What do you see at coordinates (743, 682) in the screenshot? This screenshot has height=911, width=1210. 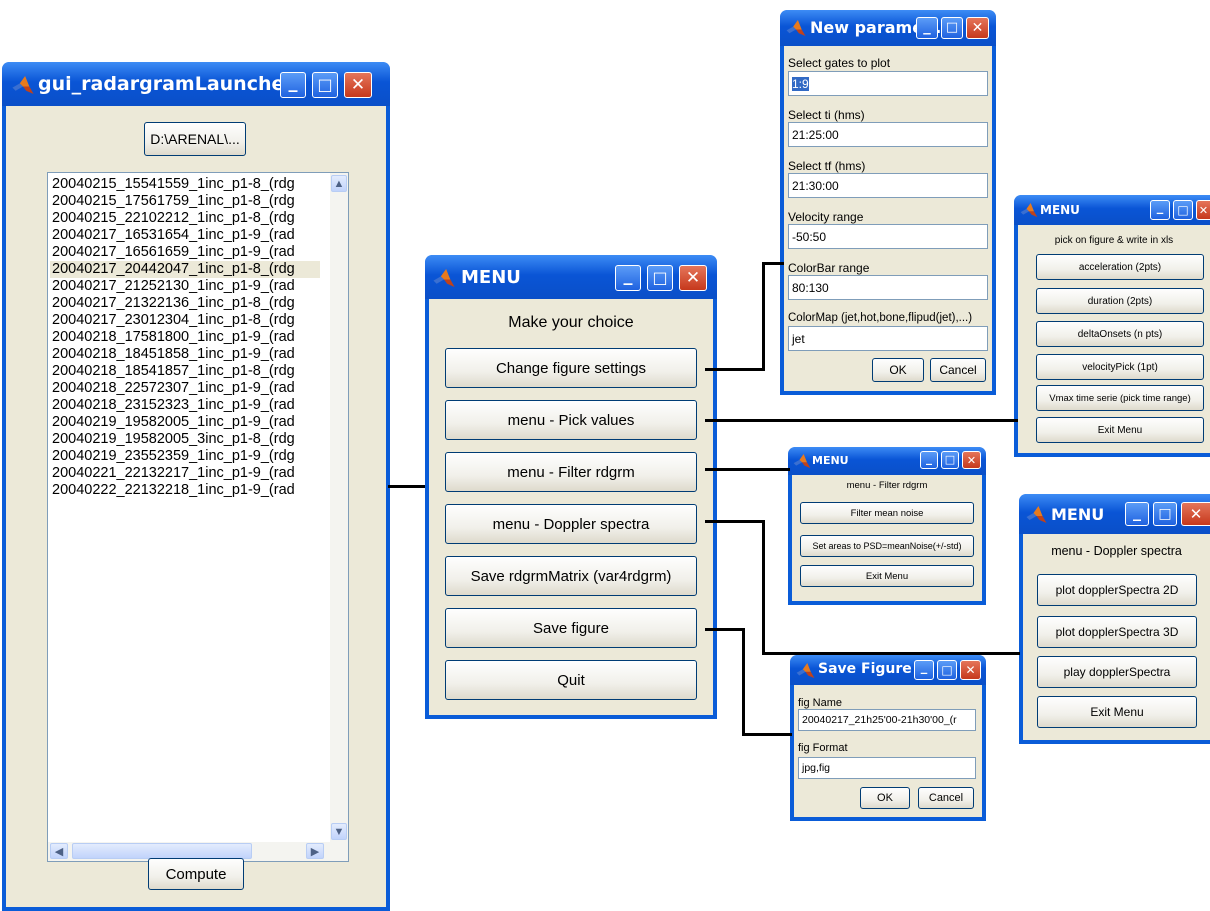 I see `connector-save-figure-v` at bounding box center [743, 682].